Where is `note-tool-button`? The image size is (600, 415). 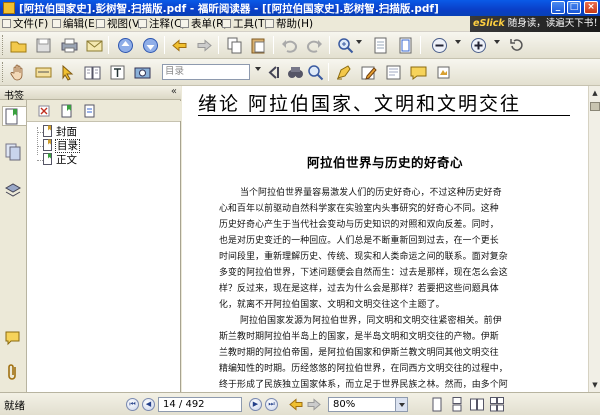 note-tool-button is located at coordinates (368, 72).